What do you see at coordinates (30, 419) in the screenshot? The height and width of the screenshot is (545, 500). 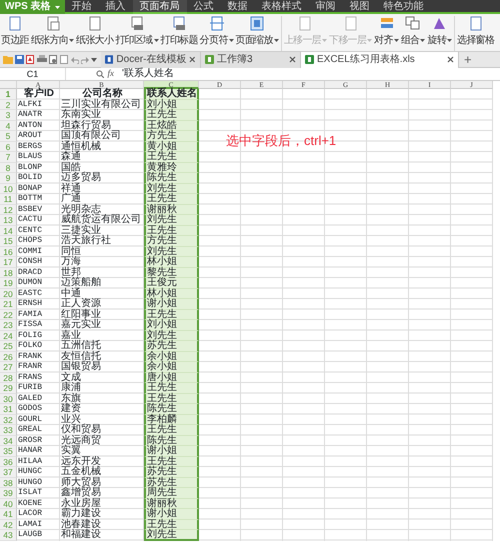 I see `table-cell-text: GOURL` at bounding box center [30, 419].